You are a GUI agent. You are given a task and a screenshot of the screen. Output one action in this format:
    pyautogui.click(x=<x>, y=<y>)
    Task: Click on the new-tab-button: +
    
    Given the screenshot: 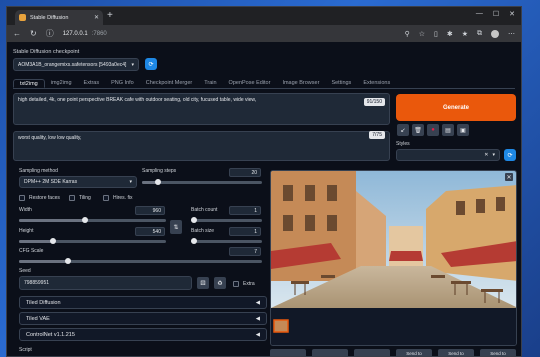 What is the action you would take?
    pyautogui.click(x=110, y=15)
    